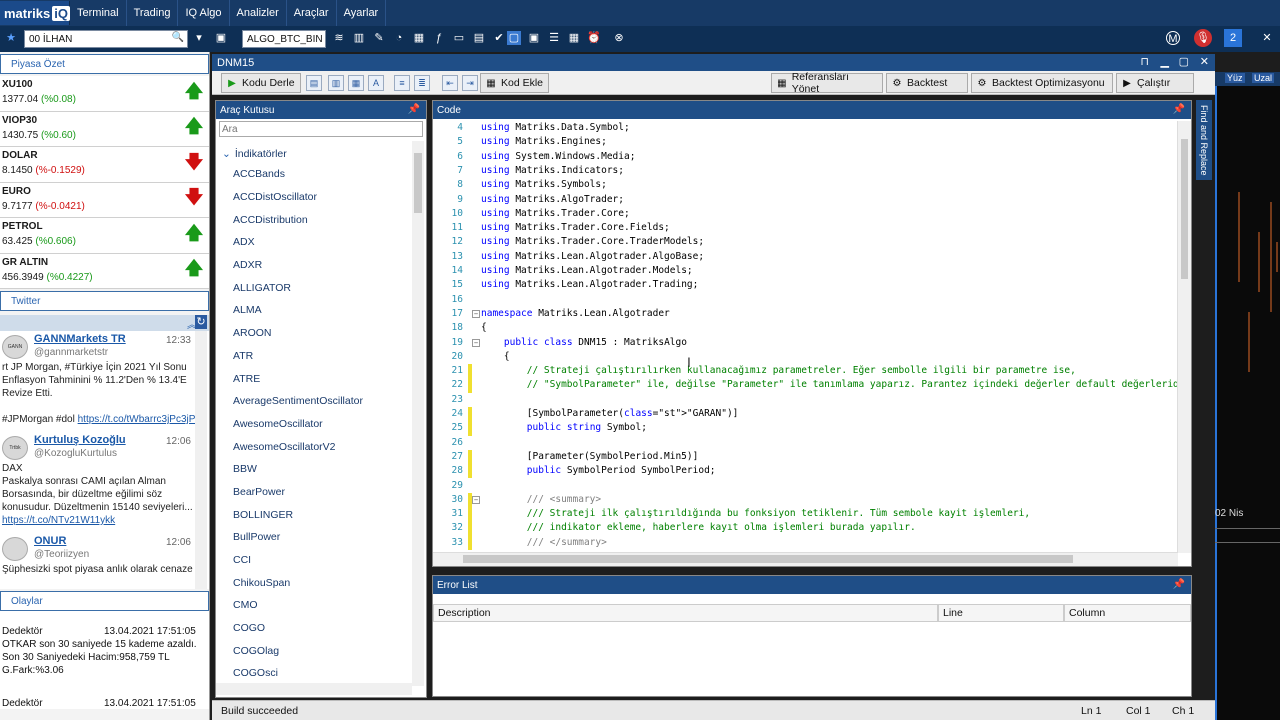  What do you see at coordinates (204, 13) in the screenshot?
I see `menu-iq-algo: IQ Algo` at bounding box center [204, 13].